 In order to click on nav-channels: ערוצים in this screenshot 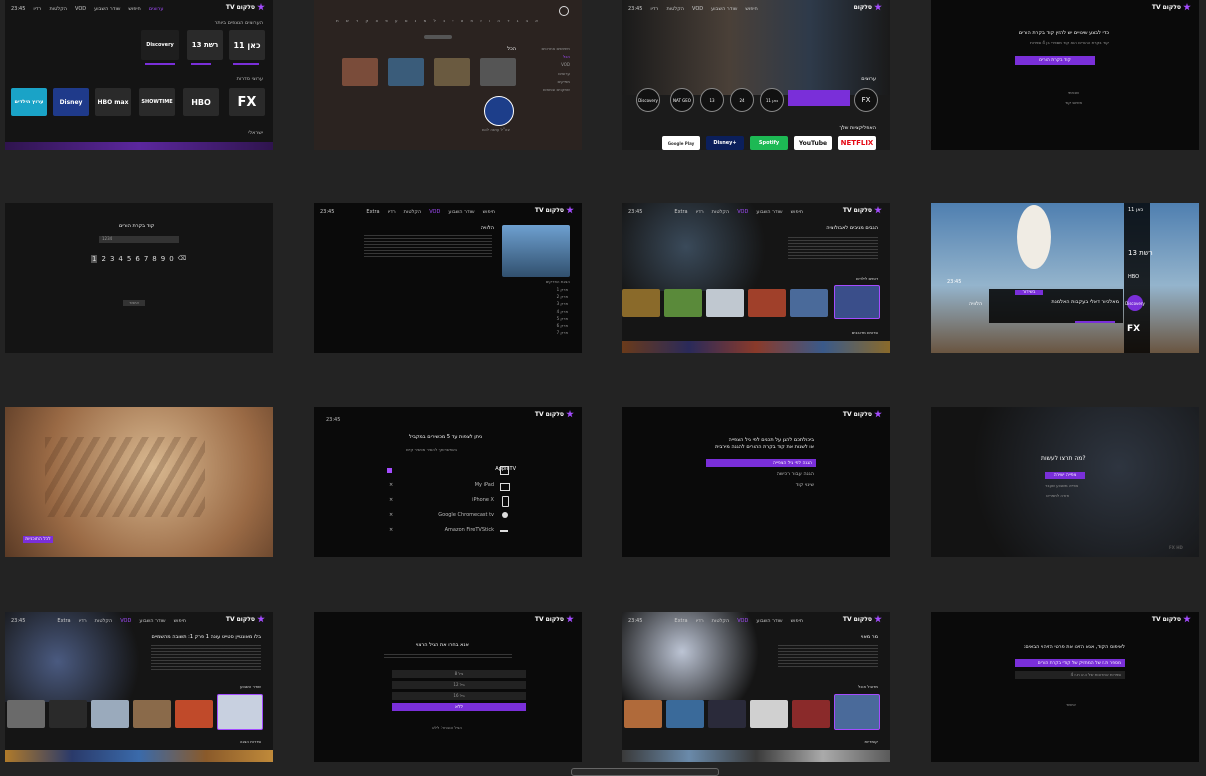, I will do `click(156, 9)`.